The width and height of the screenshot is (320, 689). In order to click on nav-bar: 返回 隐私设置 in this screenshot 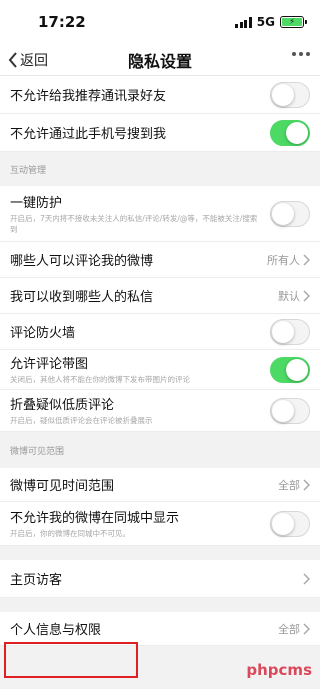, I will do `click(160, 60)`.